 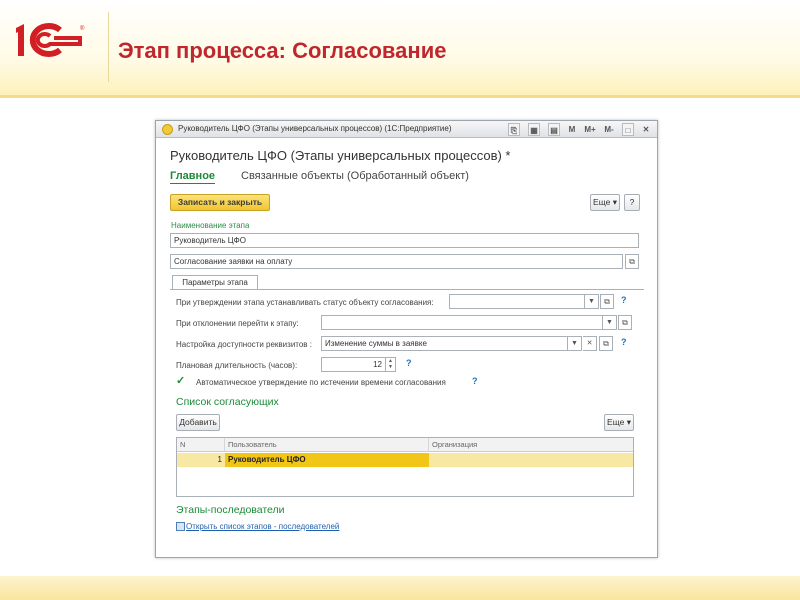 I want to click on nav-related: Связанные объекты (Обработанный объект), so click(x=355, y=176).